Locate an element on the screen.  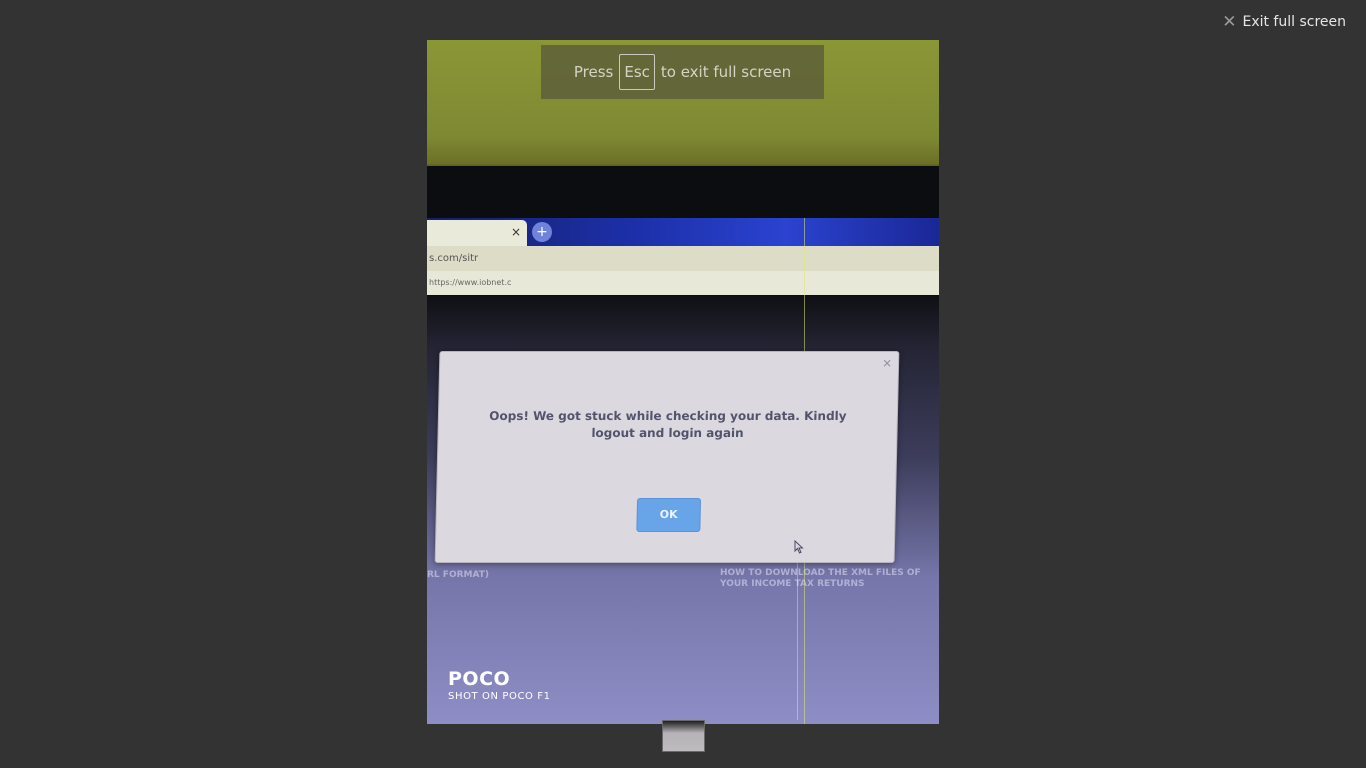
close-icon: ✕ is located at coordinates (1229, 21).